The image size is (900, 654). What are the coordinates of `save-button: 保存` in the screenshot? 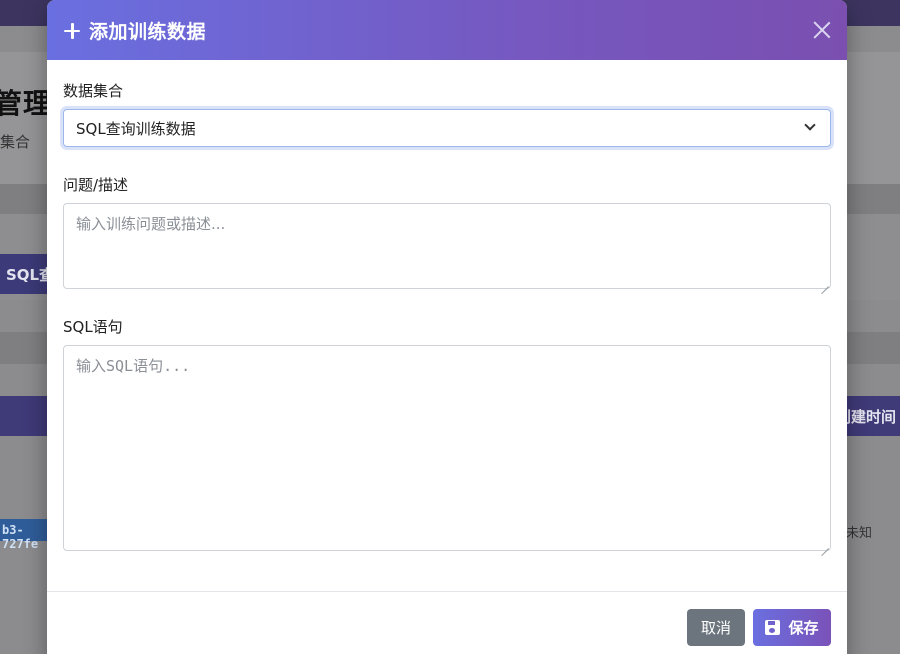 It's located at (792, 627).